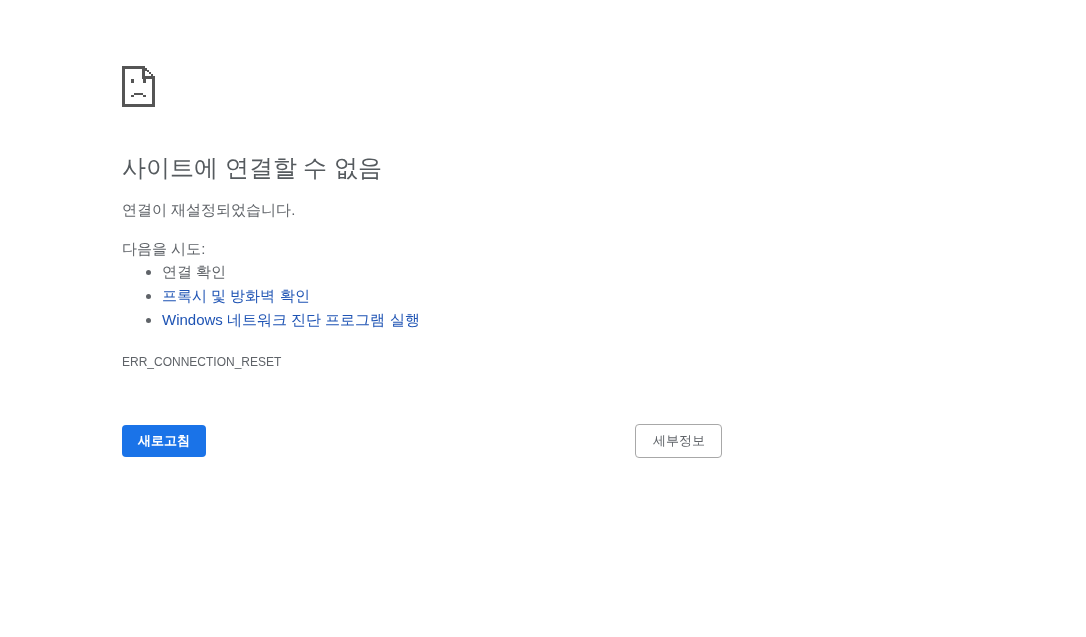 Image resolution: width=1086 pixels, height=637 pixels. I want to click on sad-page-icon, so click(138, 86).